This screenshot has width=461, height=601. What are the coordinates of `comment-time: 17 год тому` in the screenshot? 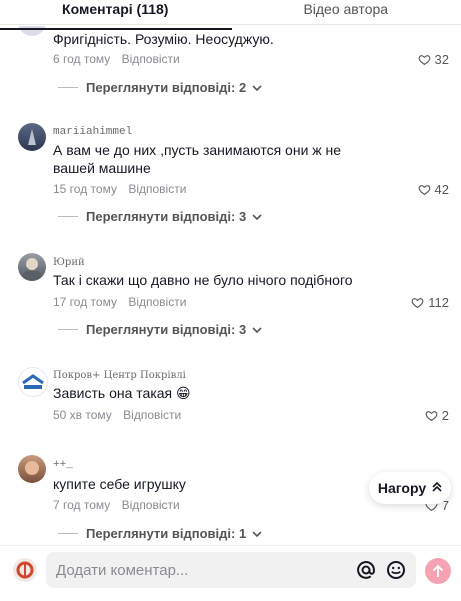 It's located at (85, 302).